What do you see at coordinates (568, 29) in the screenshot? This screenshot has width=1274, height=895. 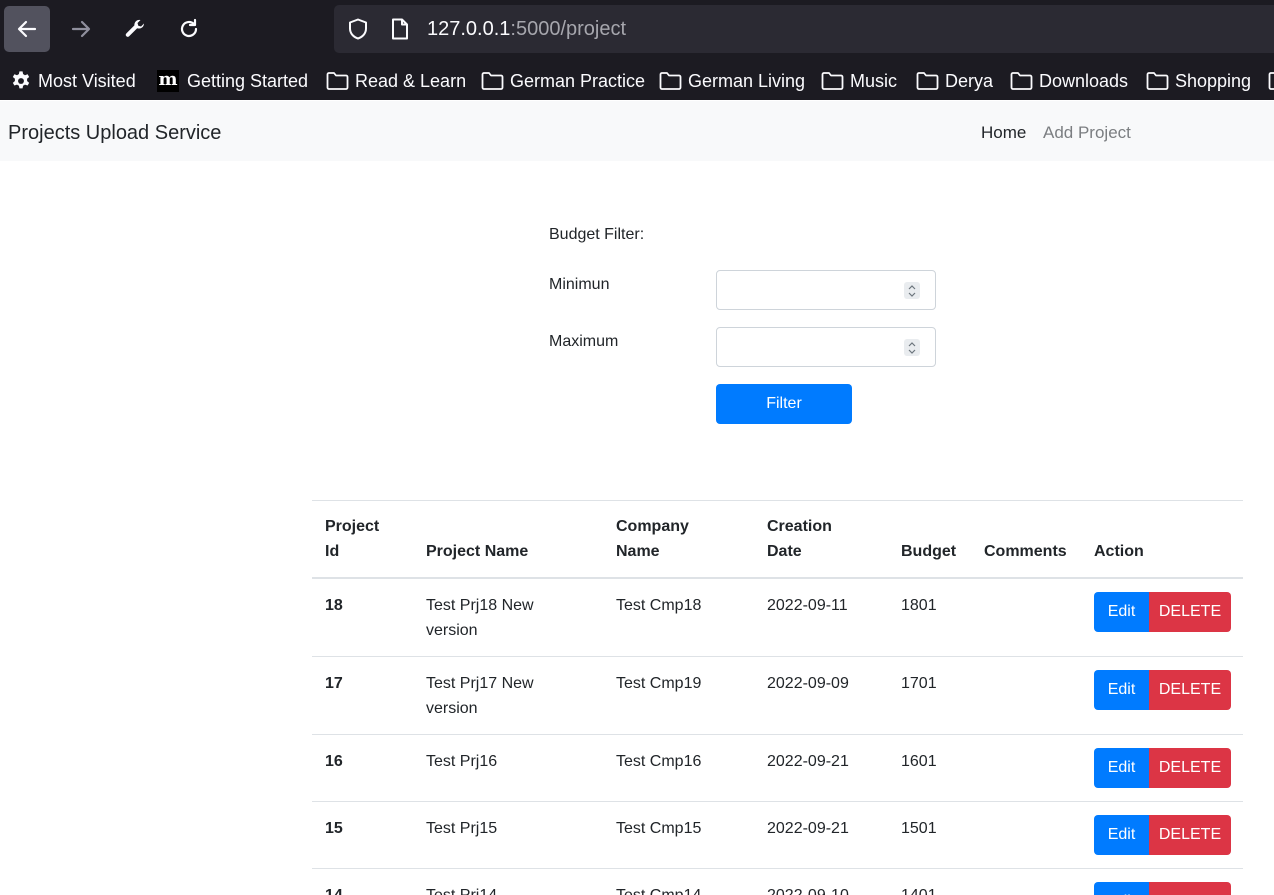 I see `url-path: :5000/project` at bounding box center [568, 29].